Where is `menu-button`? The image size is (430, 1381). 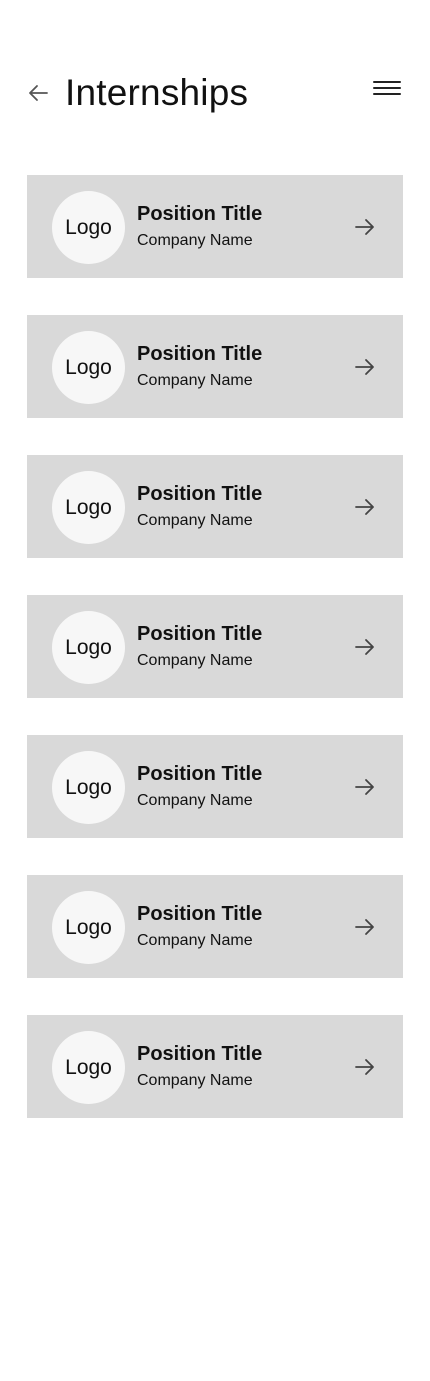
menu-button is located at coordinates (387, 89).